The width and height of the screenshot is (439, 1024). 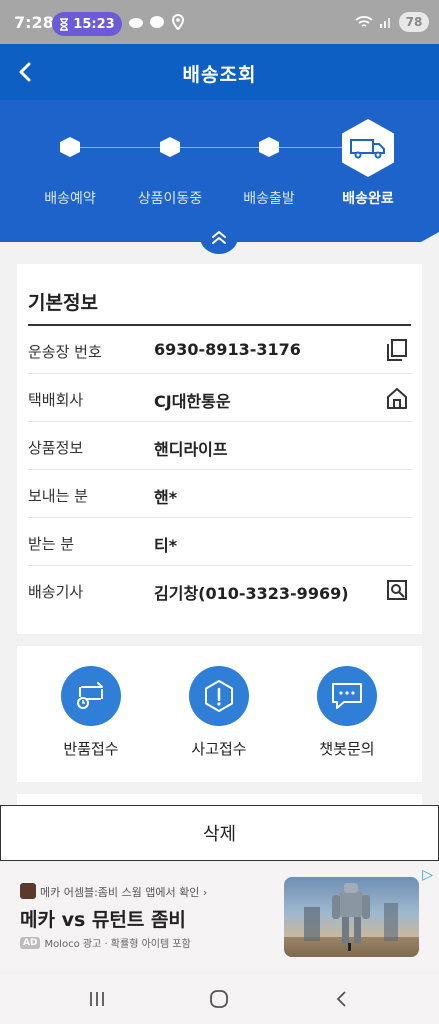 I want to click on row-recipient: 받는 분 티*, so click(x=219, y=542).